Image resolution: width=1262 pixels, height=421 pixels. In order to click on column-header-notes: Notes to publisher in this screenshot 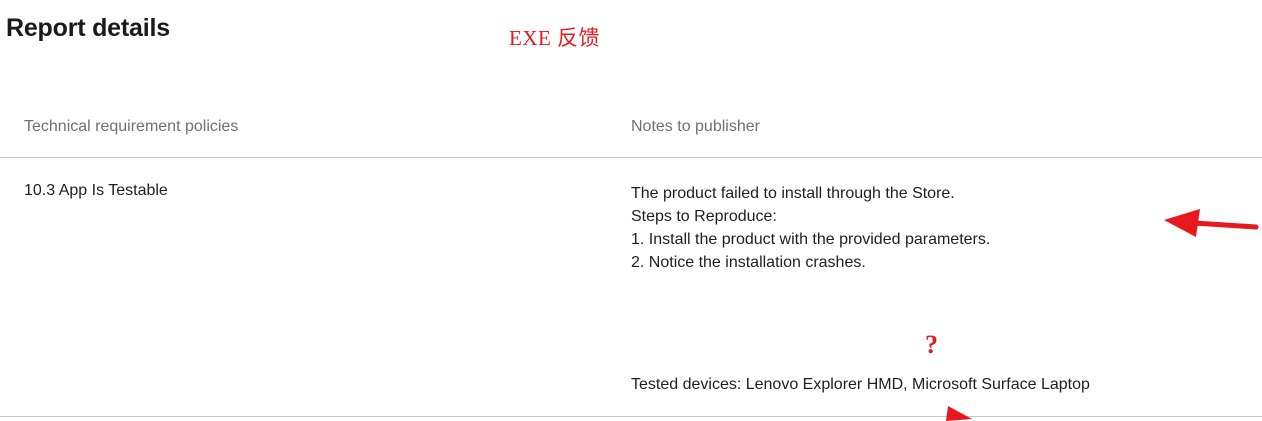, I will do `click(695, 126)`.